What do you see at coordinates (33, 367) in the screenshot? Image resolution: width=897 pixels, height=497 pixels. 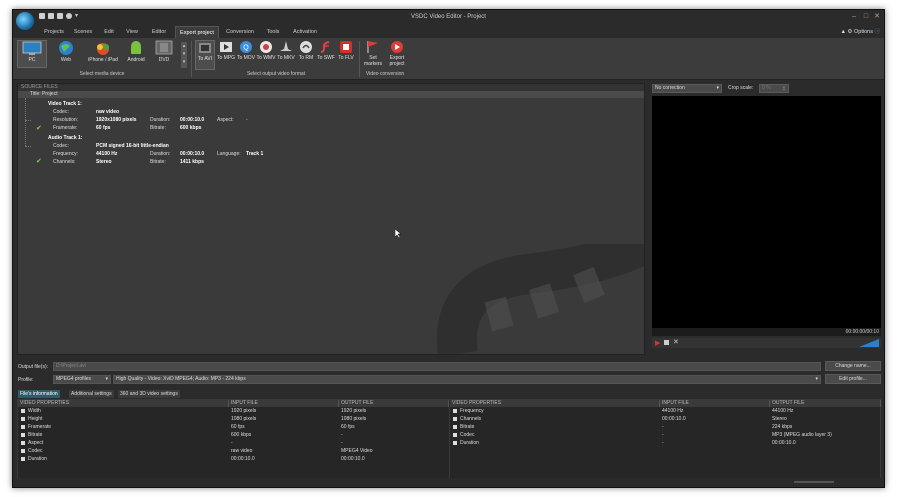 I see `output-file-label: Output file(s):` at bounding box center [33, 367].